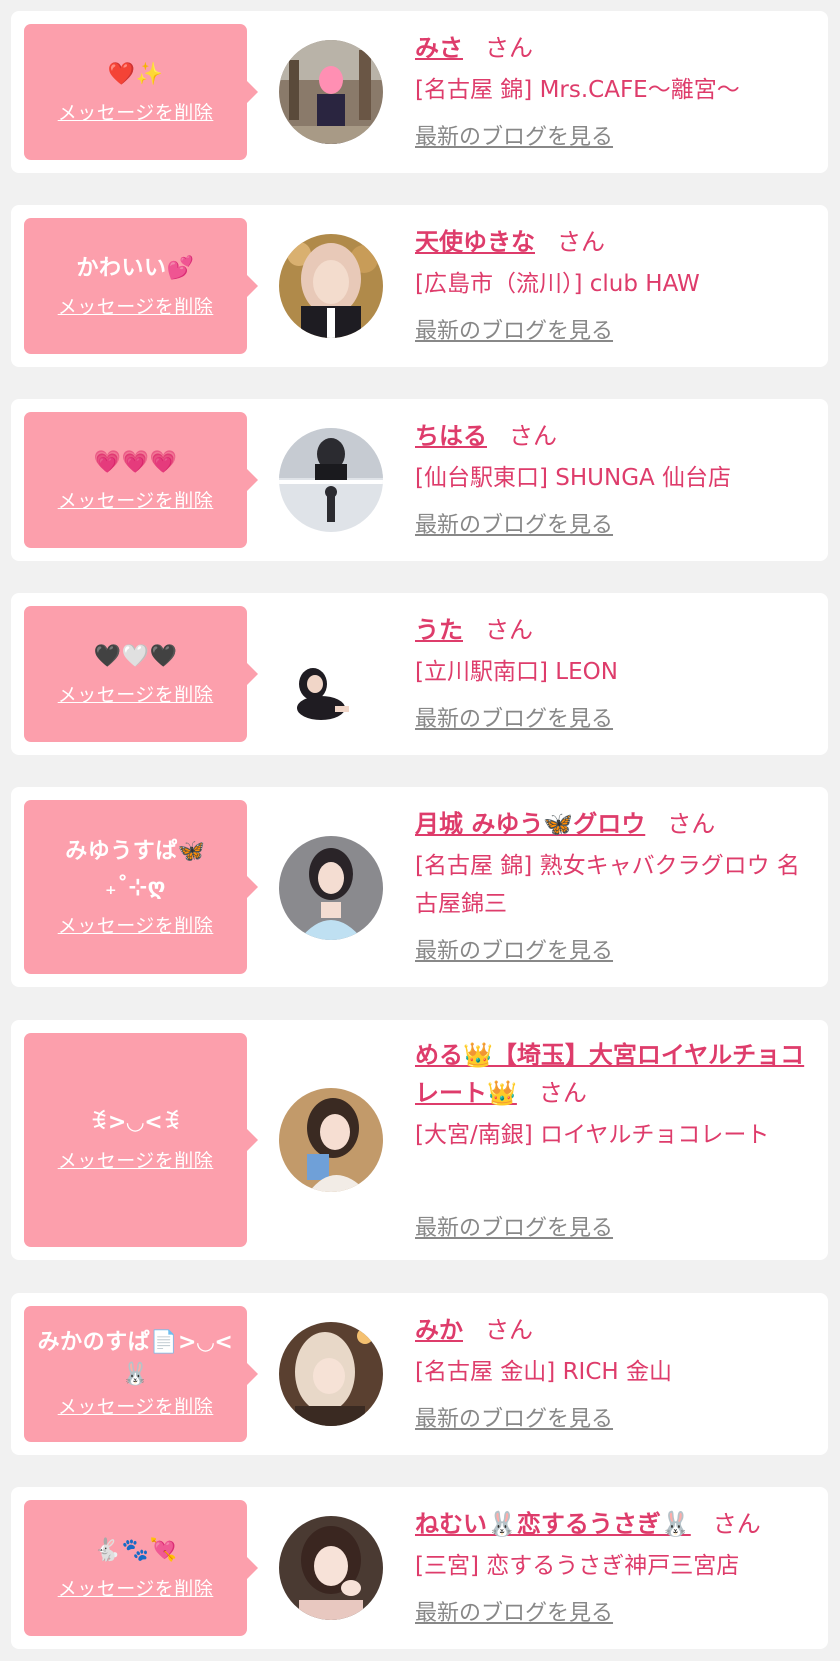 Image resolution: width=840 pixels, height=1661 pixels. I want to click on message-bubble: ❤️✨ メッセージを削除, so click(141, 92).